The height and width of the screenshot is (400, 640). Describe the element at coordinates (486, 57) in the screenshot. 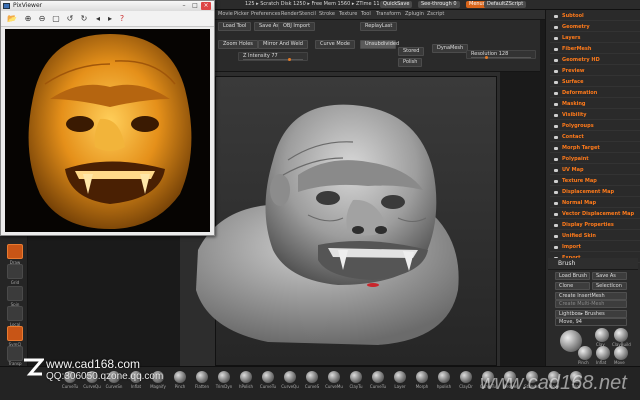

I see `resolution-knob` at that location.